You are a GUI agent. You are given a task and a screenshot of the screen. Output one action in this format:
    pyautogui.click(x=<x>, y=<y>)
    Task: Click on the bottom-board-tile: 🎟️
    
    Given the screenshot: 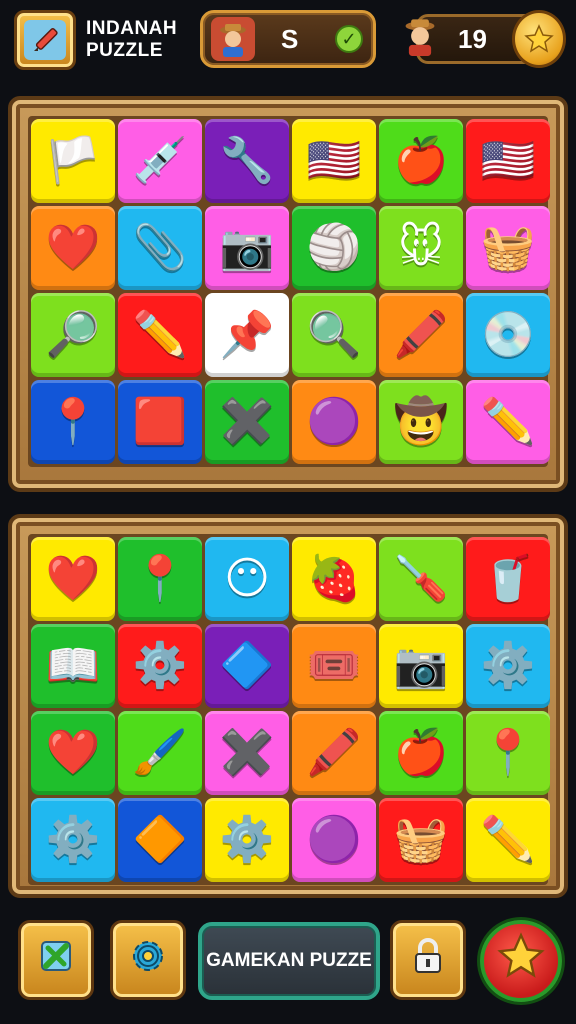 What is the action you would take?
    pyautogui.click(x=334, y=666)
    